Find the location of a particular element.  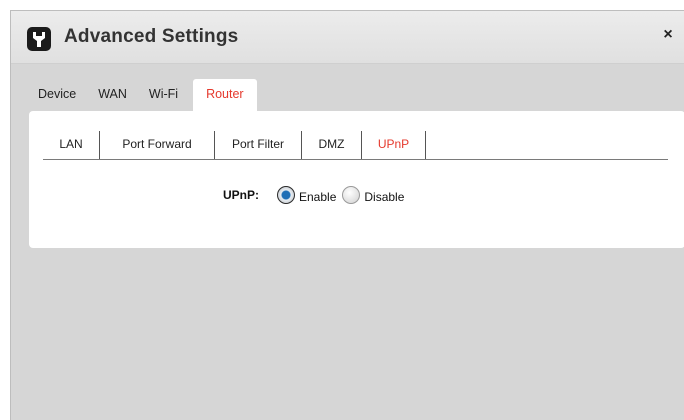

subtab-port-forward: Port Forward is located at coordinates (157, 145).